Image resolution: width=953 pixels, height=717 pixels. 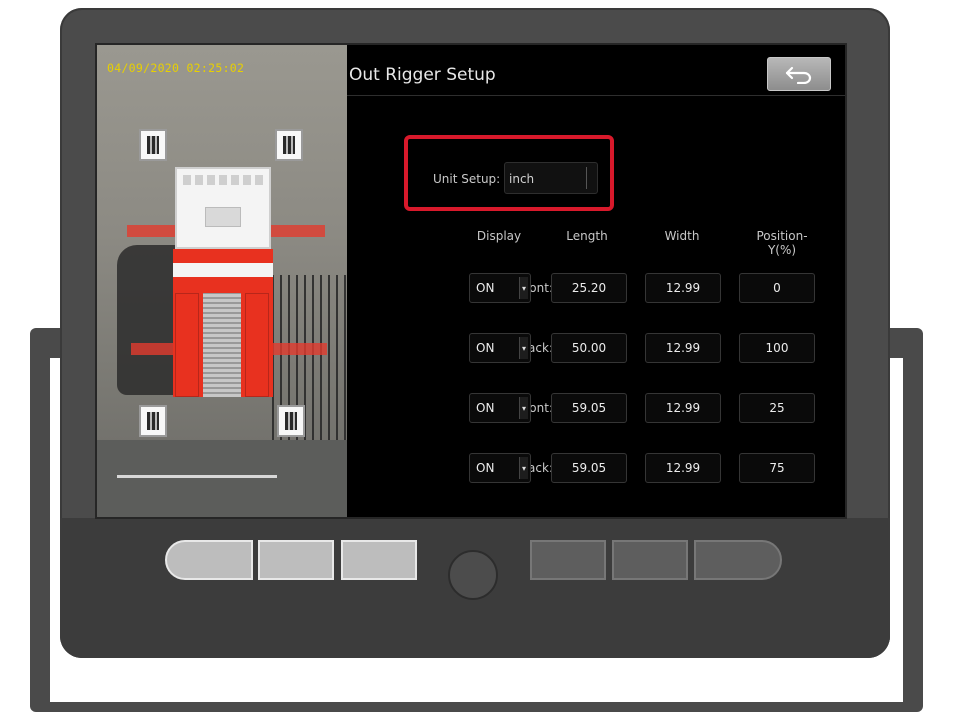 I want to click on position-y-input-left-back: 100, so click(x=777, y=348).